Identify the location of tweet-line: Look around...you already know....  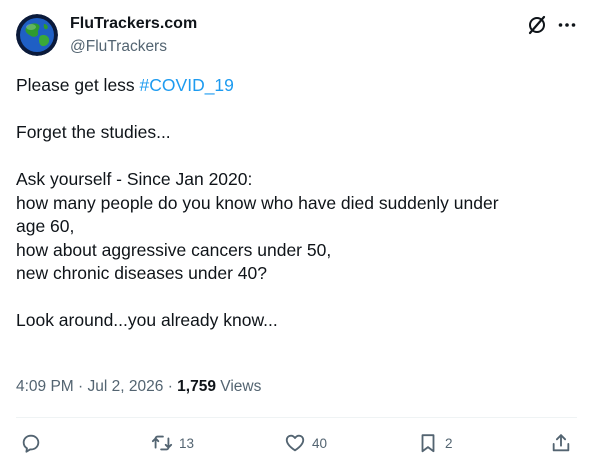
(147, 320).